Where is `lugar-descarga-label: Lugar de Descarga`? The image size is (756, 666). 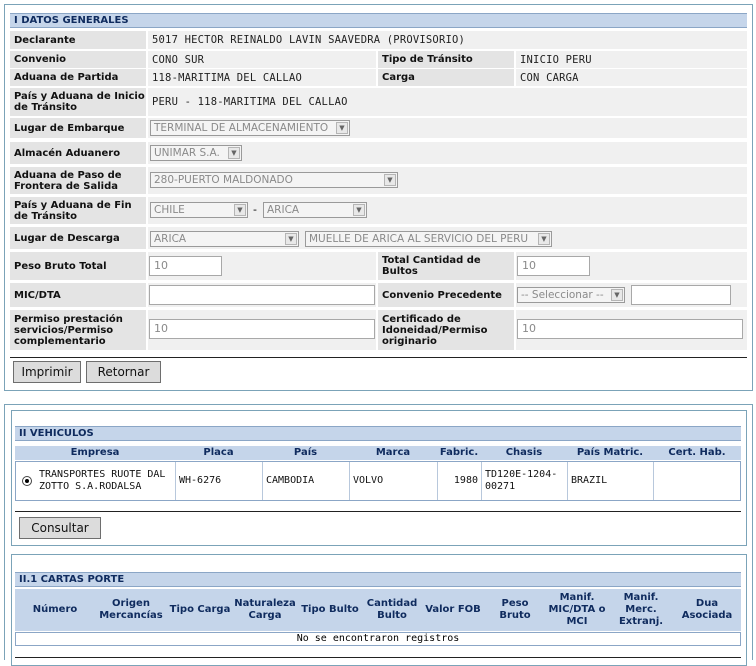
lugar-descarga-label: Lugar de Descarga is located at coordinates (78, 238).